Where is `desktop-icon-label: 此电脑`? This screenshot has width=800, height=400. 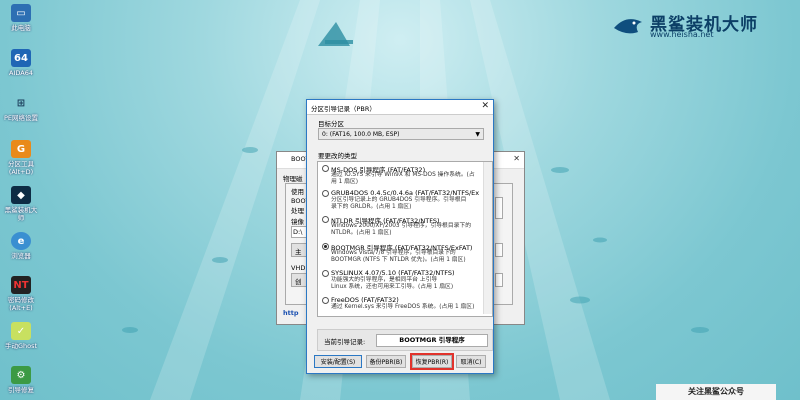 desktop-icon-label: 此电脑 is located at coordinates (21, 28).